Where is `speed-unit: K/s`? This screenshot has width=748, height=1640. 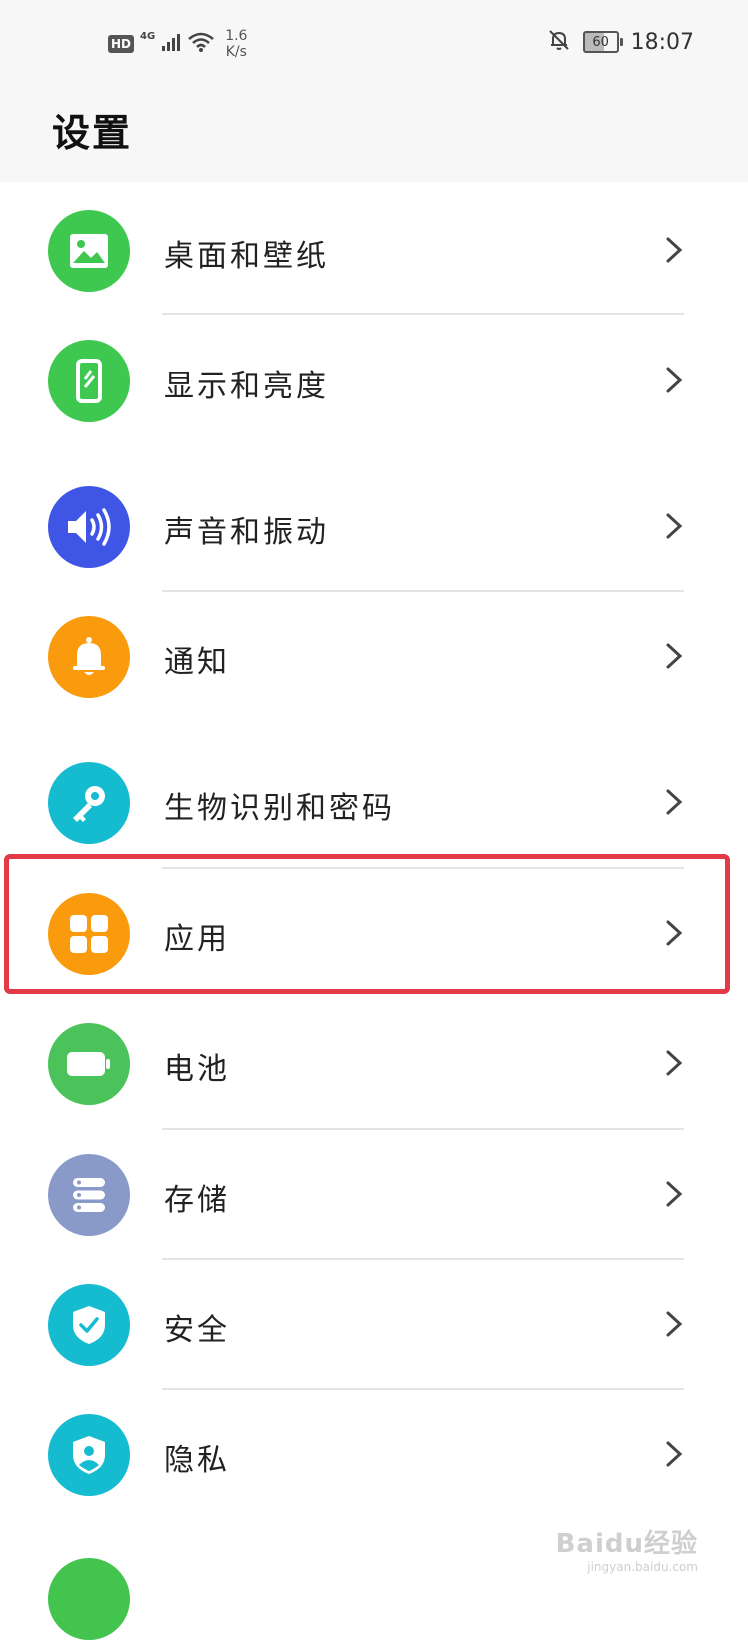
speed-unit: K/s is located at coordinates (236, 52).